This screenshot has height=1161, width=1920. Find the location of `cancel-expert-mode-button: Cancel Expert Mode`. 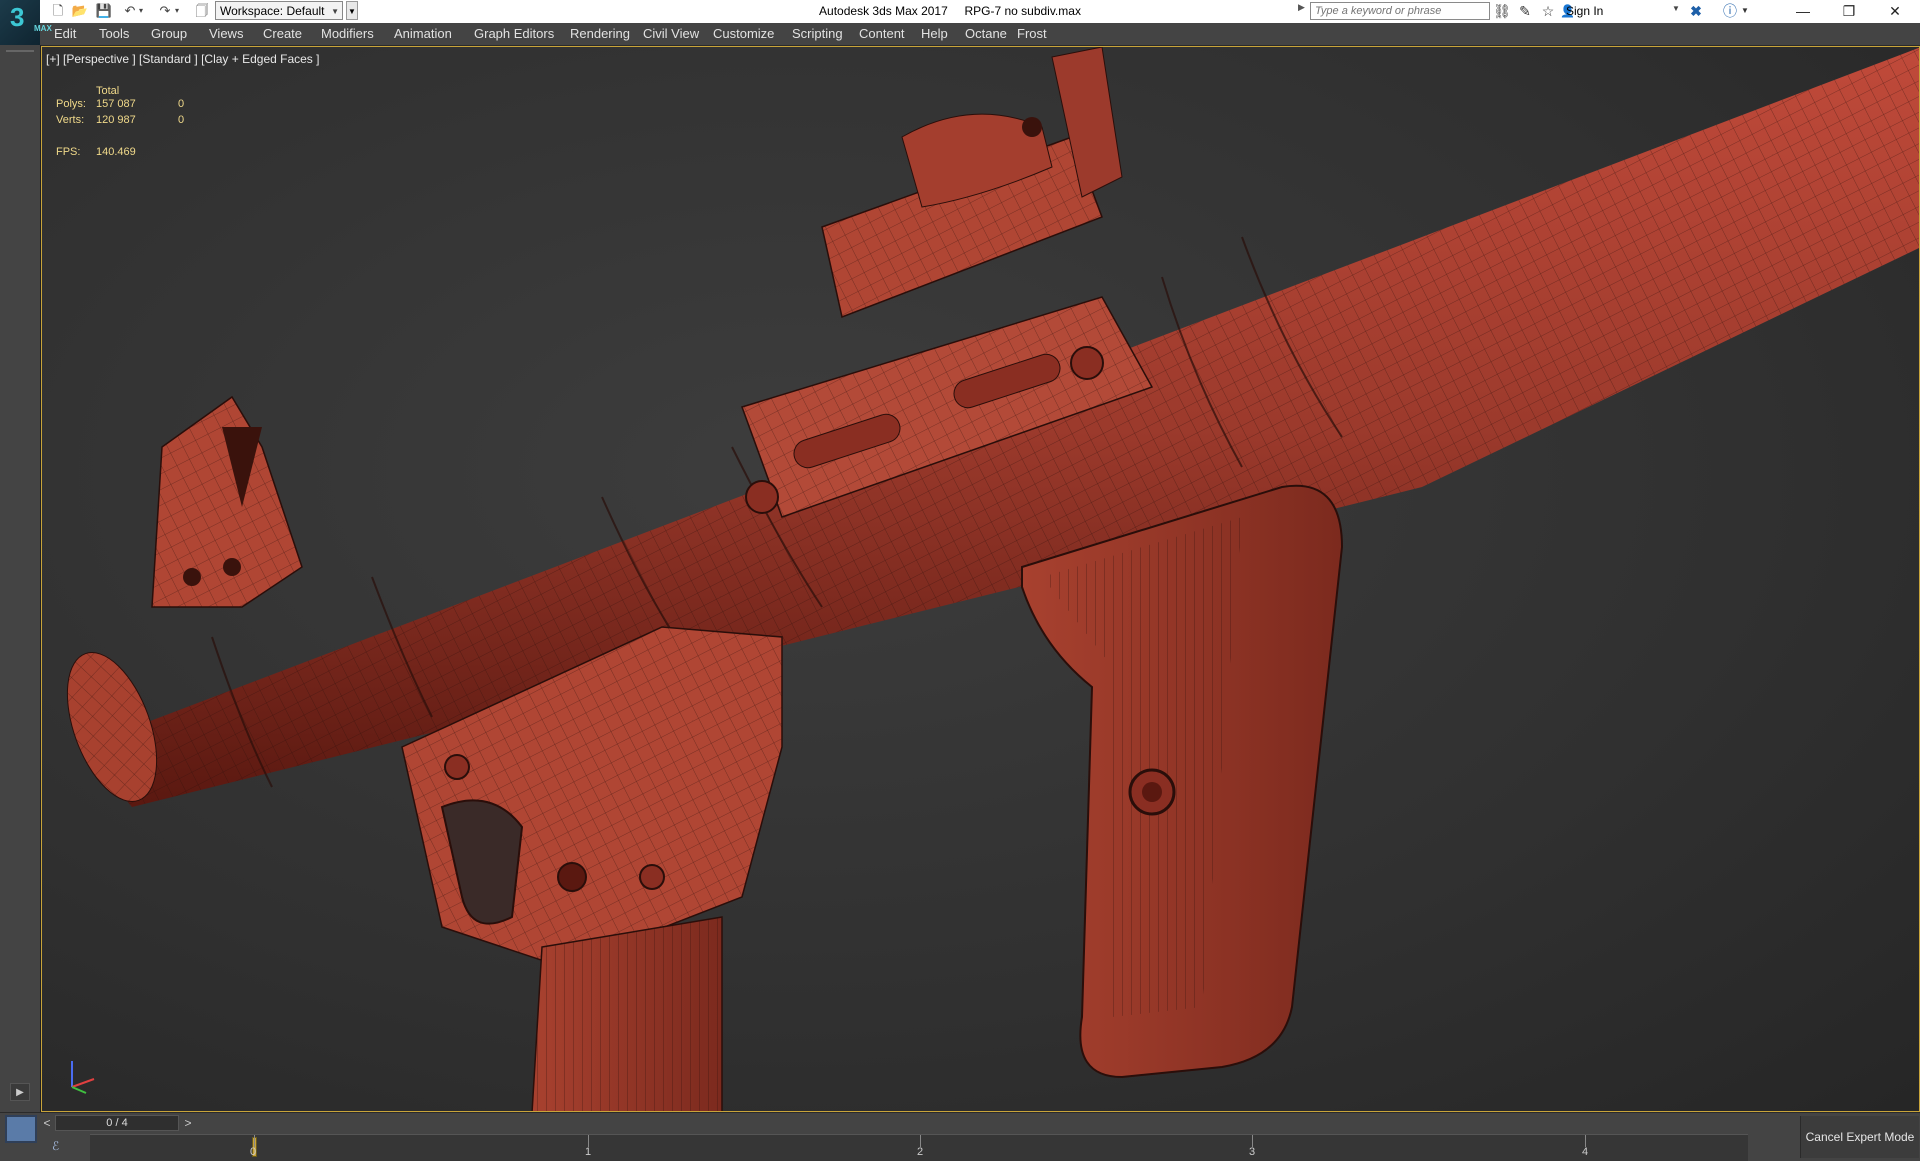

cancel-expert-mode-button: Cancel Expert Mode is located at coordinates (1859, 1137).